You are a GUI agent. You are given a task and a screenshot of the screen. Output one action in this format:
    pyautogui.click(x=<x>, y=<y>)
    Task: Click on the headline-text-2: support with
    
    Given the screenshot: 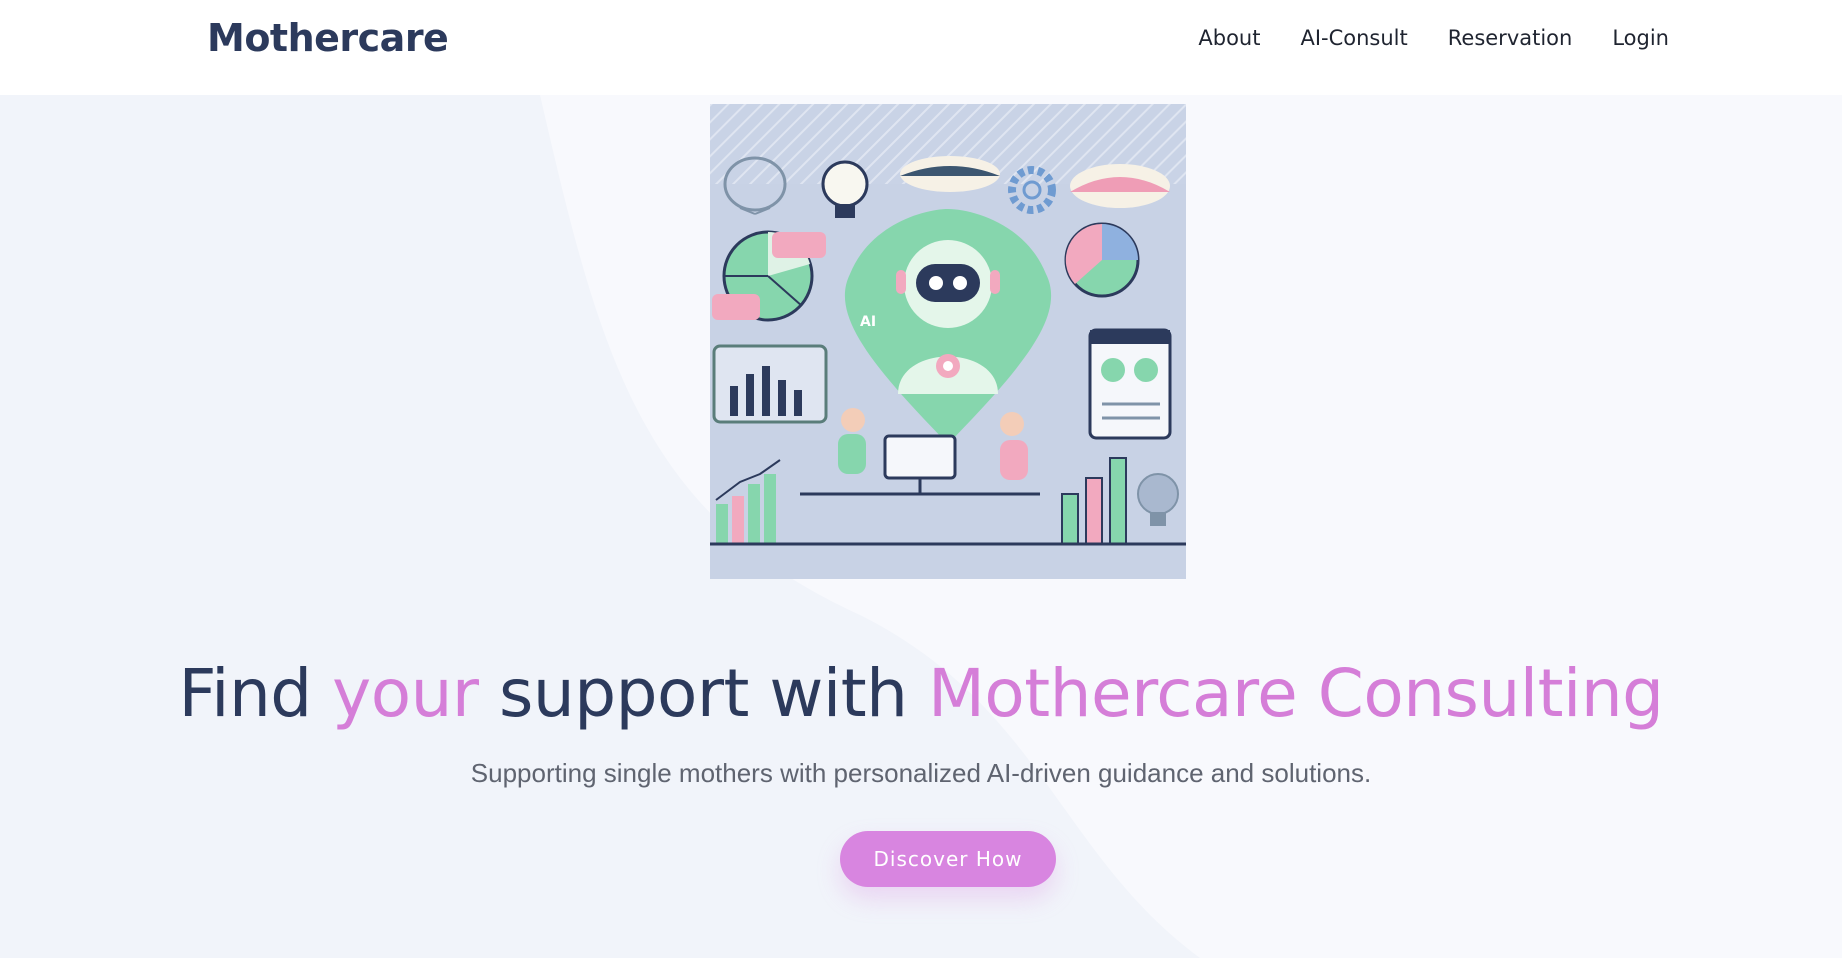 What is the action you would take?
    pyautogui.click(x=703, y=693)
    